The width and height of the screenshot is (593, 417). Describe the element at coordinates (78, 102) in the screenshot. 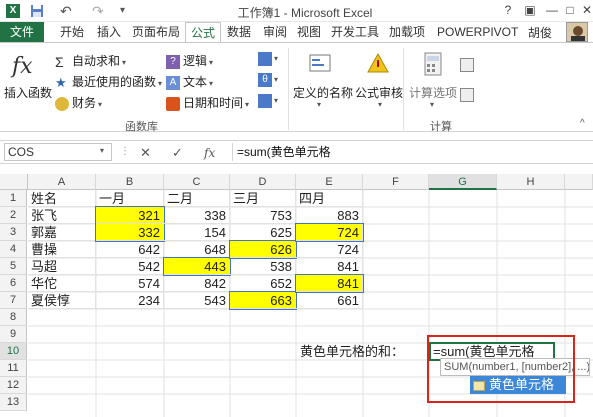

I see `financial-button: 财务 ▾` at that location.